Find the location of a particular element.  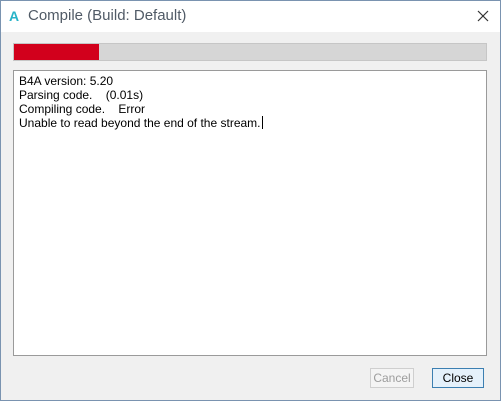

compile-progress-bar is located at coordinates (250, 52).